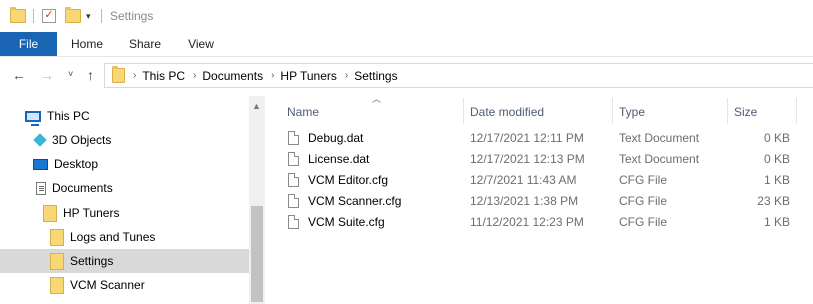 This screenshot has height=304, width=813. What do you see at coordinates (40, 164) in the screenshot?
I see `desktop-icon` at bounding box center [40, 164].